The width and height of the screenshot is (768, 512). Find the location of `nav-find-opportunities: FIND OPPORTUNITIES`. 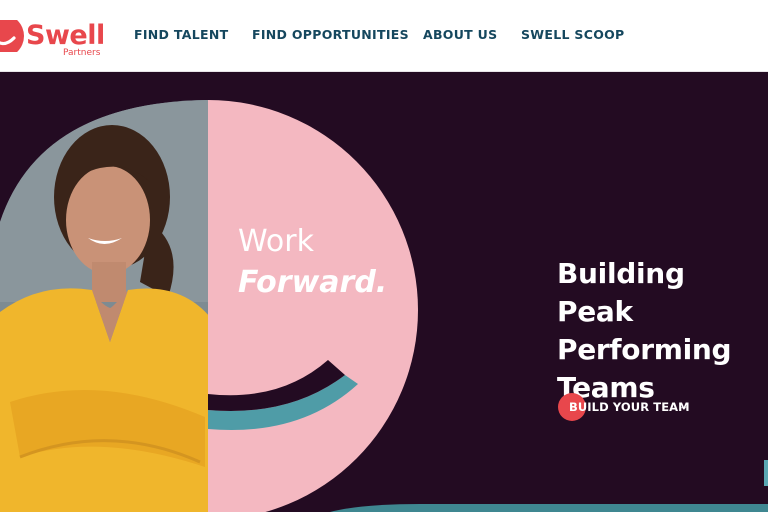

nav-find-opportunities: FIND OPPORTUNITIES is located at coordinates (330, 34).